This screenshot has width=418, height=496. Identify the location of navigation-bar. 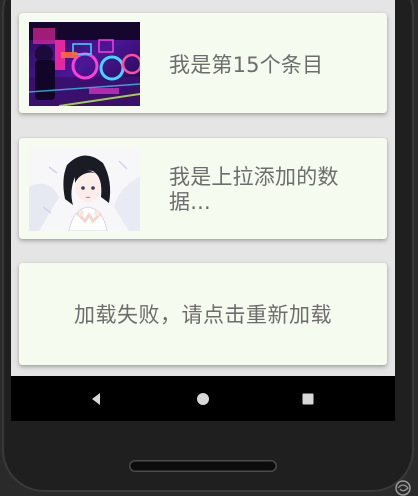
(203, 398).